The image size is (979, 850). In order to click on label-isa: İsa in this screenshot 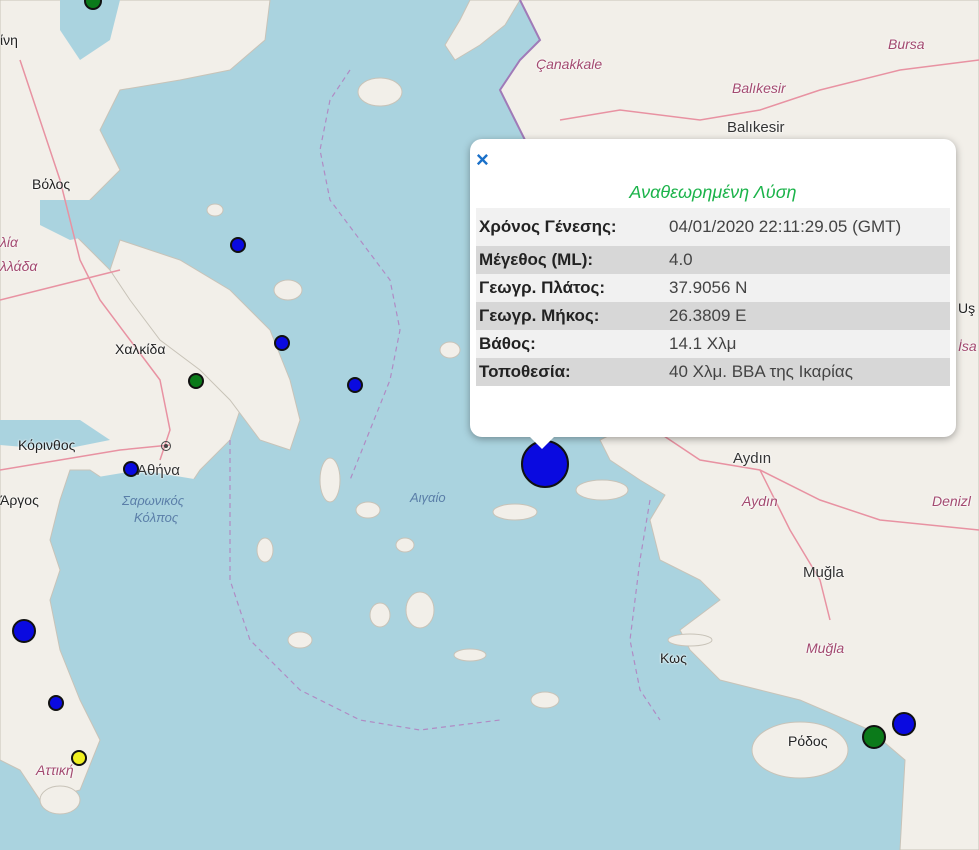, I will do `click(967, 346)`.